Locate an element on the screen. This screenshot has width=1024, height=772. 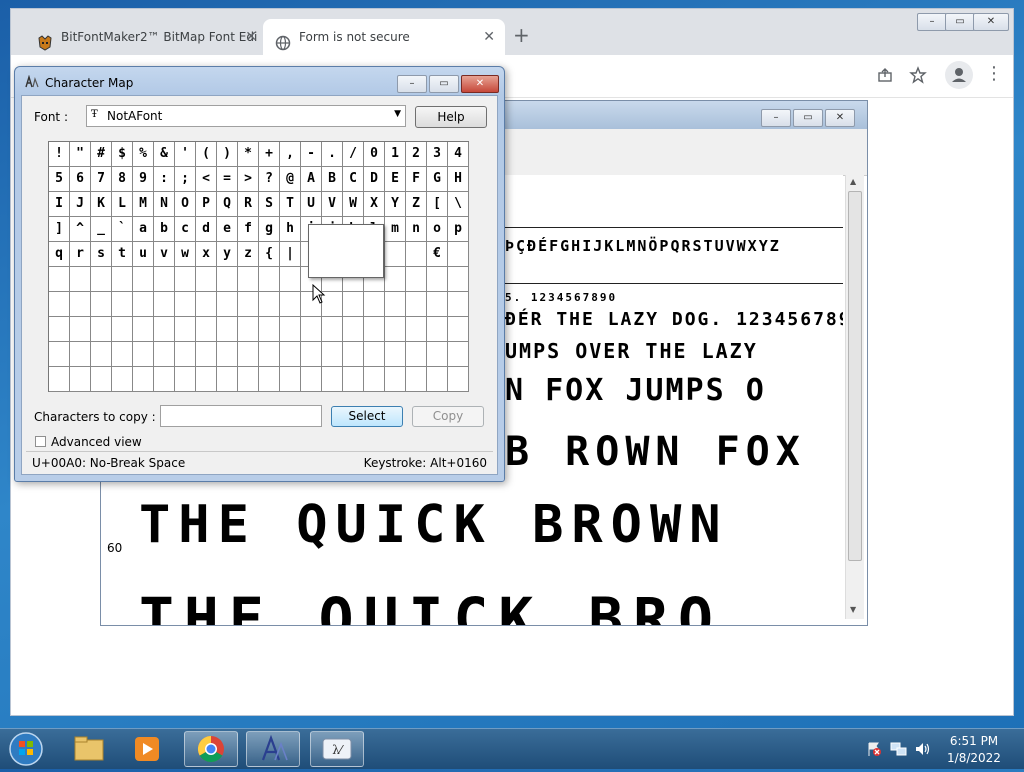
char-cell: & is located at coordinates (164, 154).